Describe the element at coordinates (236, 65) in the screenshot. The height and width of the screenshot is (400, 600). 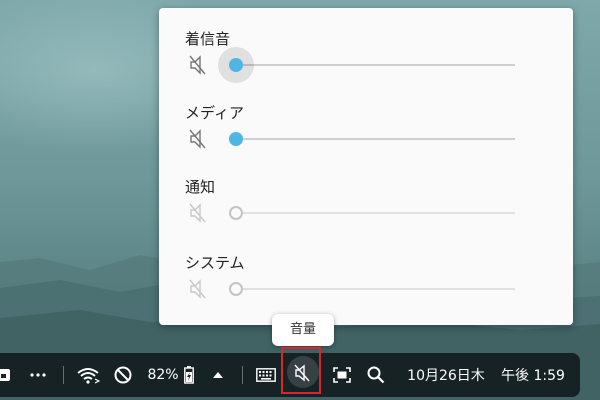
I see `ringtone-slider-thumb` at that location.